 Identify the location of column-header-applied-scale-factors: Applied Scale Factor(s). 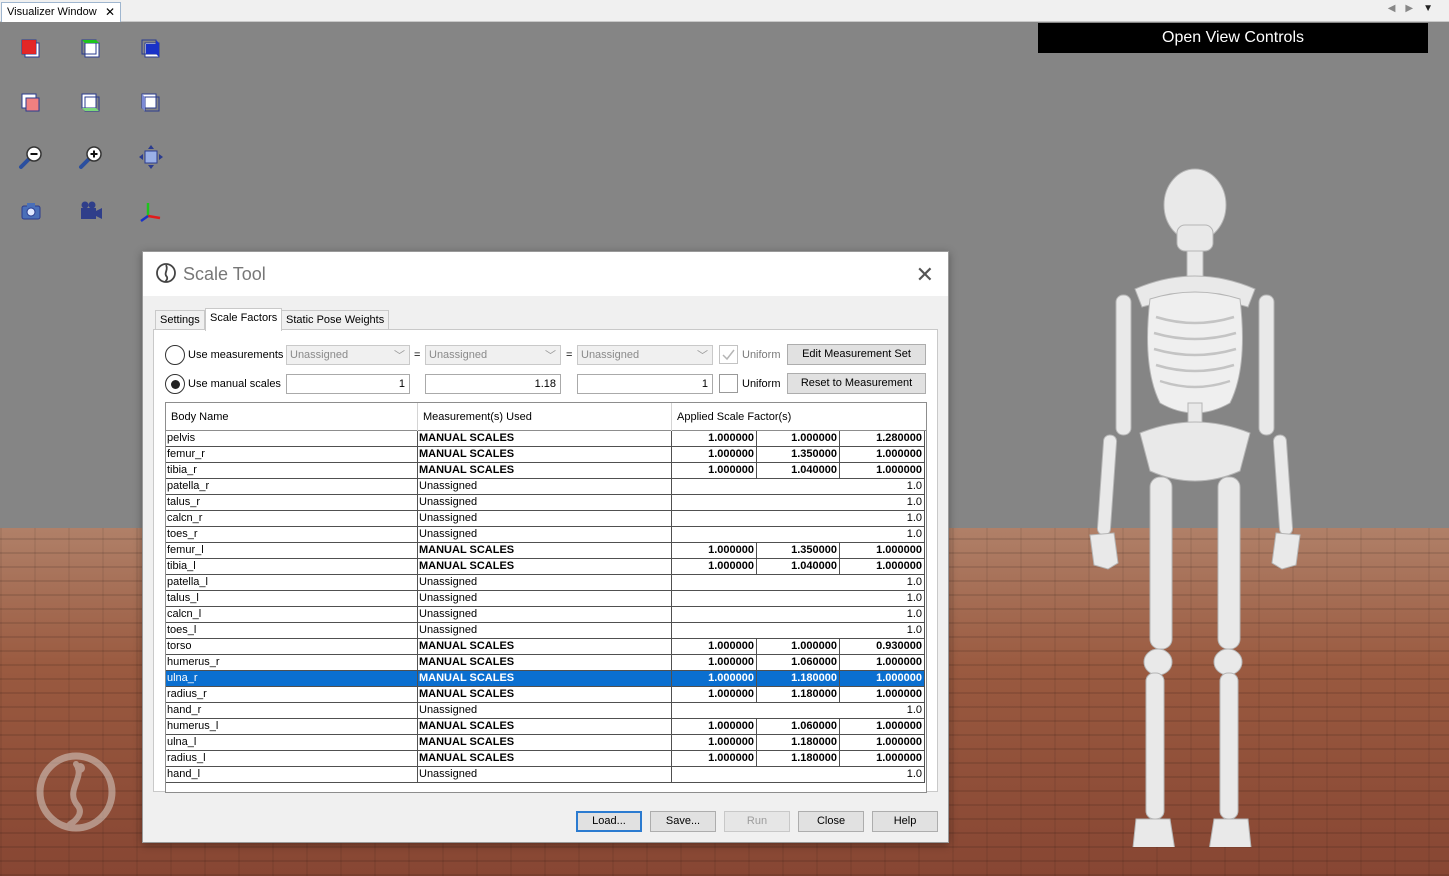
(799, 417).